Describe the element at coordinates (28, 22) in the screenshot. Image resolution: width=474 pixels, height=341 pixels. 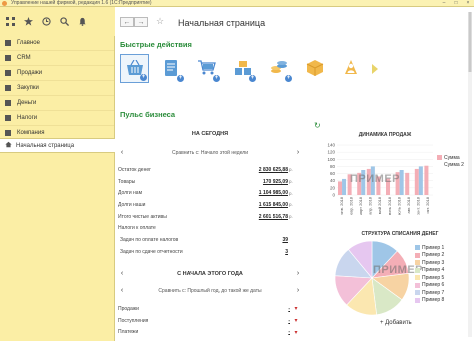
I see `star-icon` at that location.